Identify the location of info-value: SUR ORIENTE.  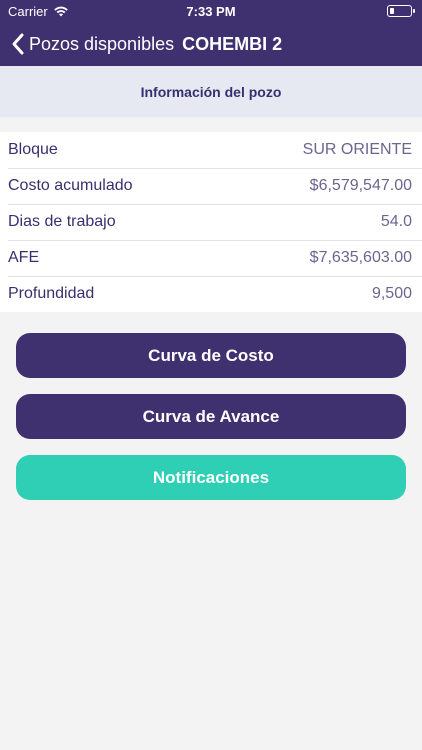
(357, 149).